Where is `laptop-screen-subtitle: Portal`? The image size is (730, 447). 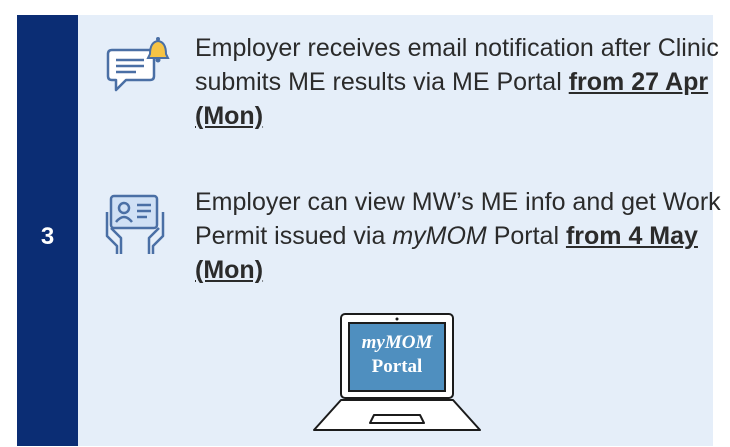
laptop-screen-subtitle: Portal is located at coordinates (397, 366).